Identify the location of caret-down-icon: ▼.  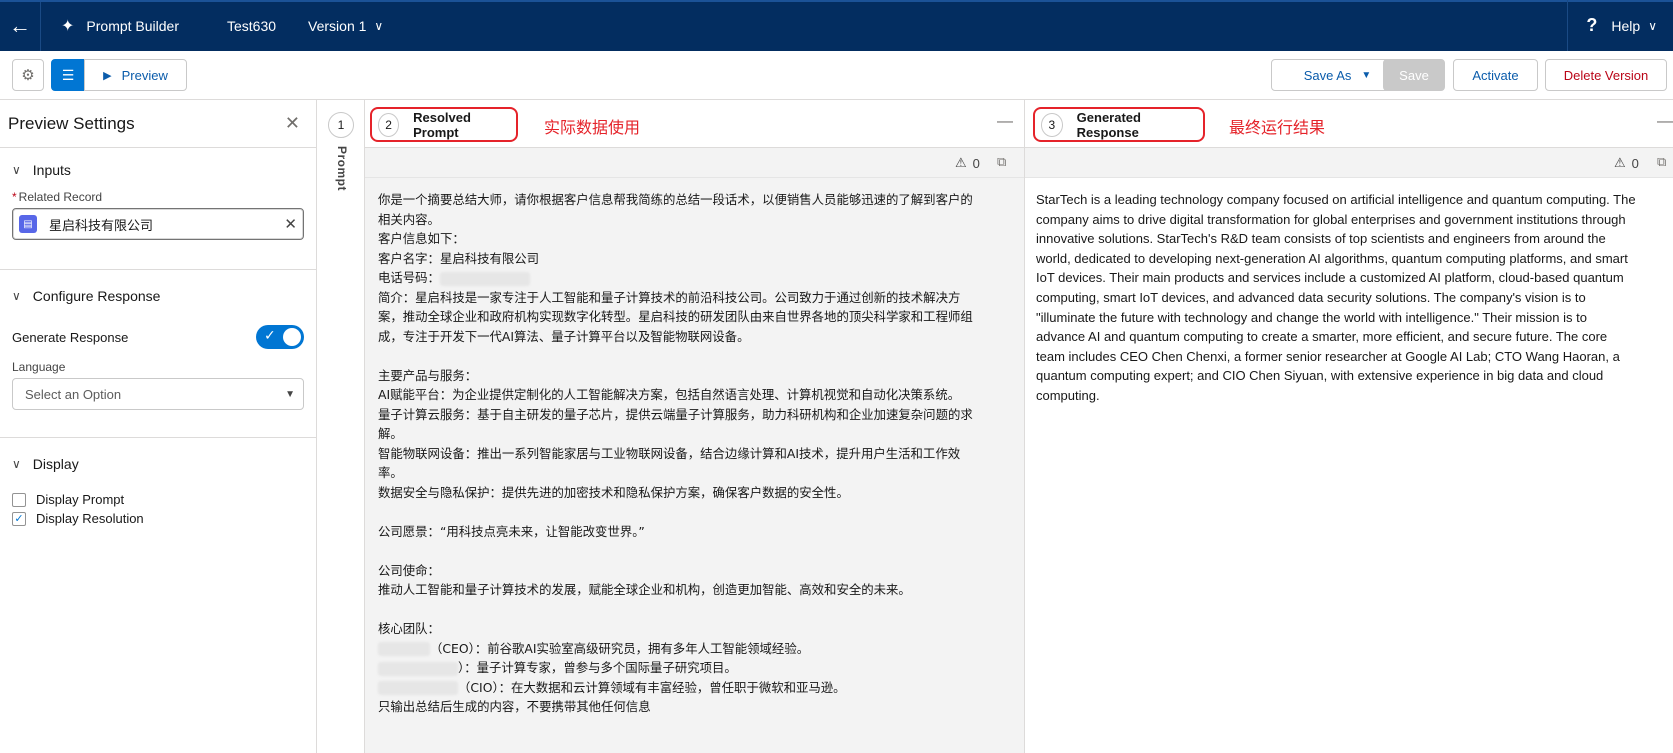
(290, 394).